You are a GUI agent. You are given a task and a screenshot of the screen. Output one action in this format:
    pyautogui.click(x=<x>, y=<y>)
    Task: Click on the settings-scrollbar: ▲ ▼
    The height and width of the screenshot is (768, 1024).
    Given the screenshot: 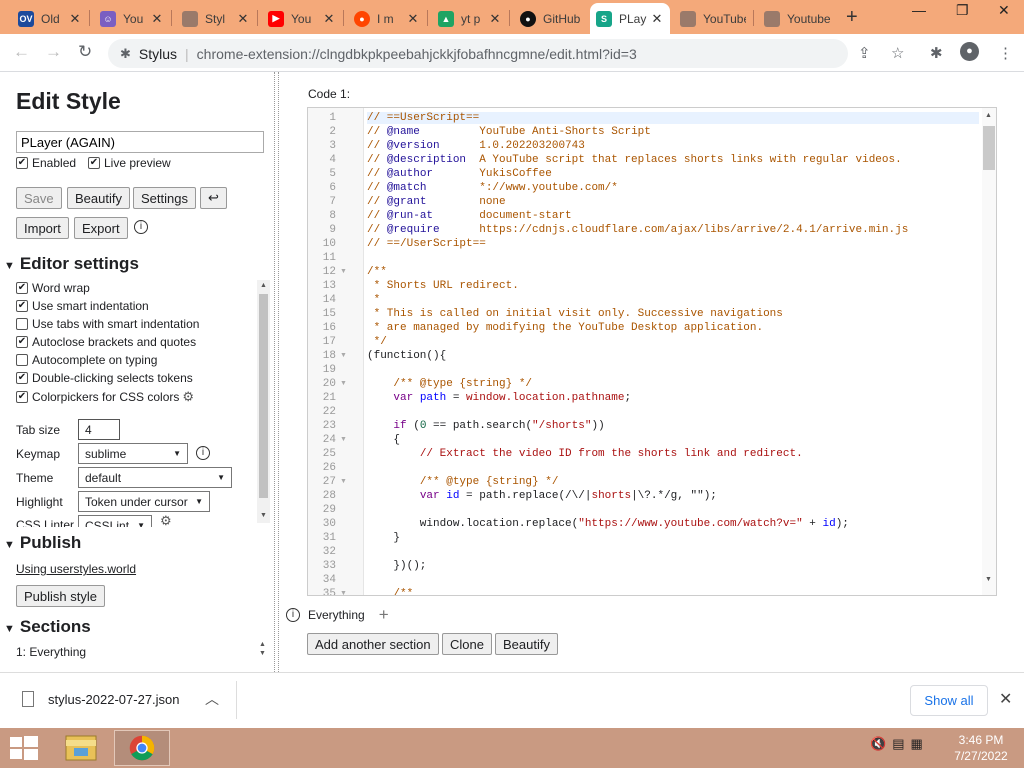 What is the action you would take?
    pyautogui.click(x=263, y=401)
    